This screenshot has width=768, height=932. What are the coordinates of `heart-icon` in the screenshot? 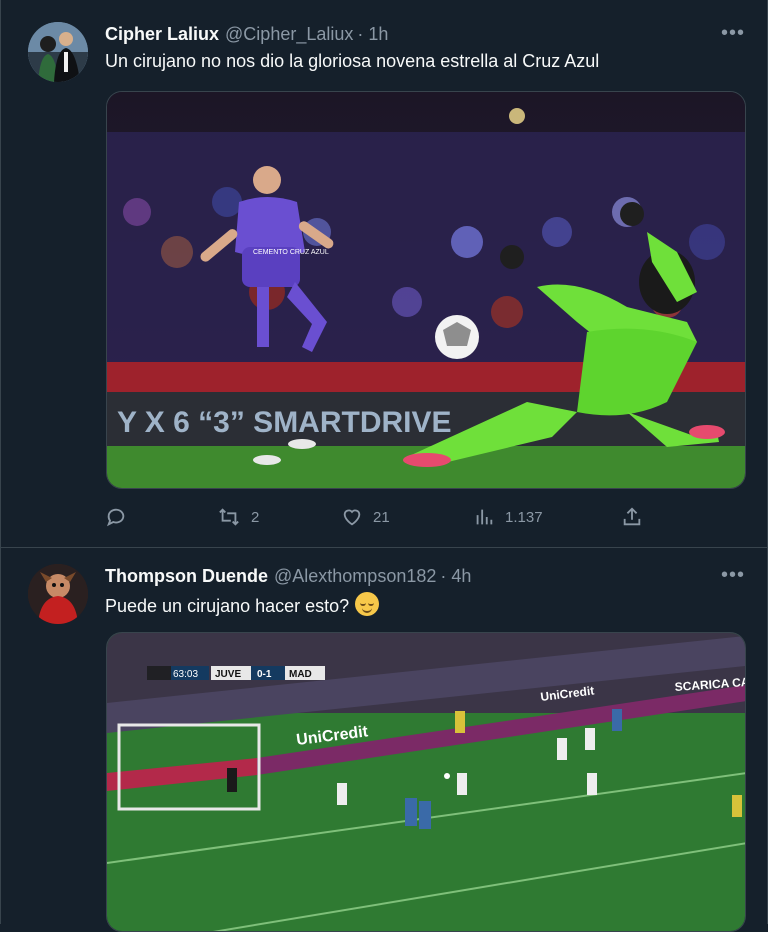 It's located at (352, 517).